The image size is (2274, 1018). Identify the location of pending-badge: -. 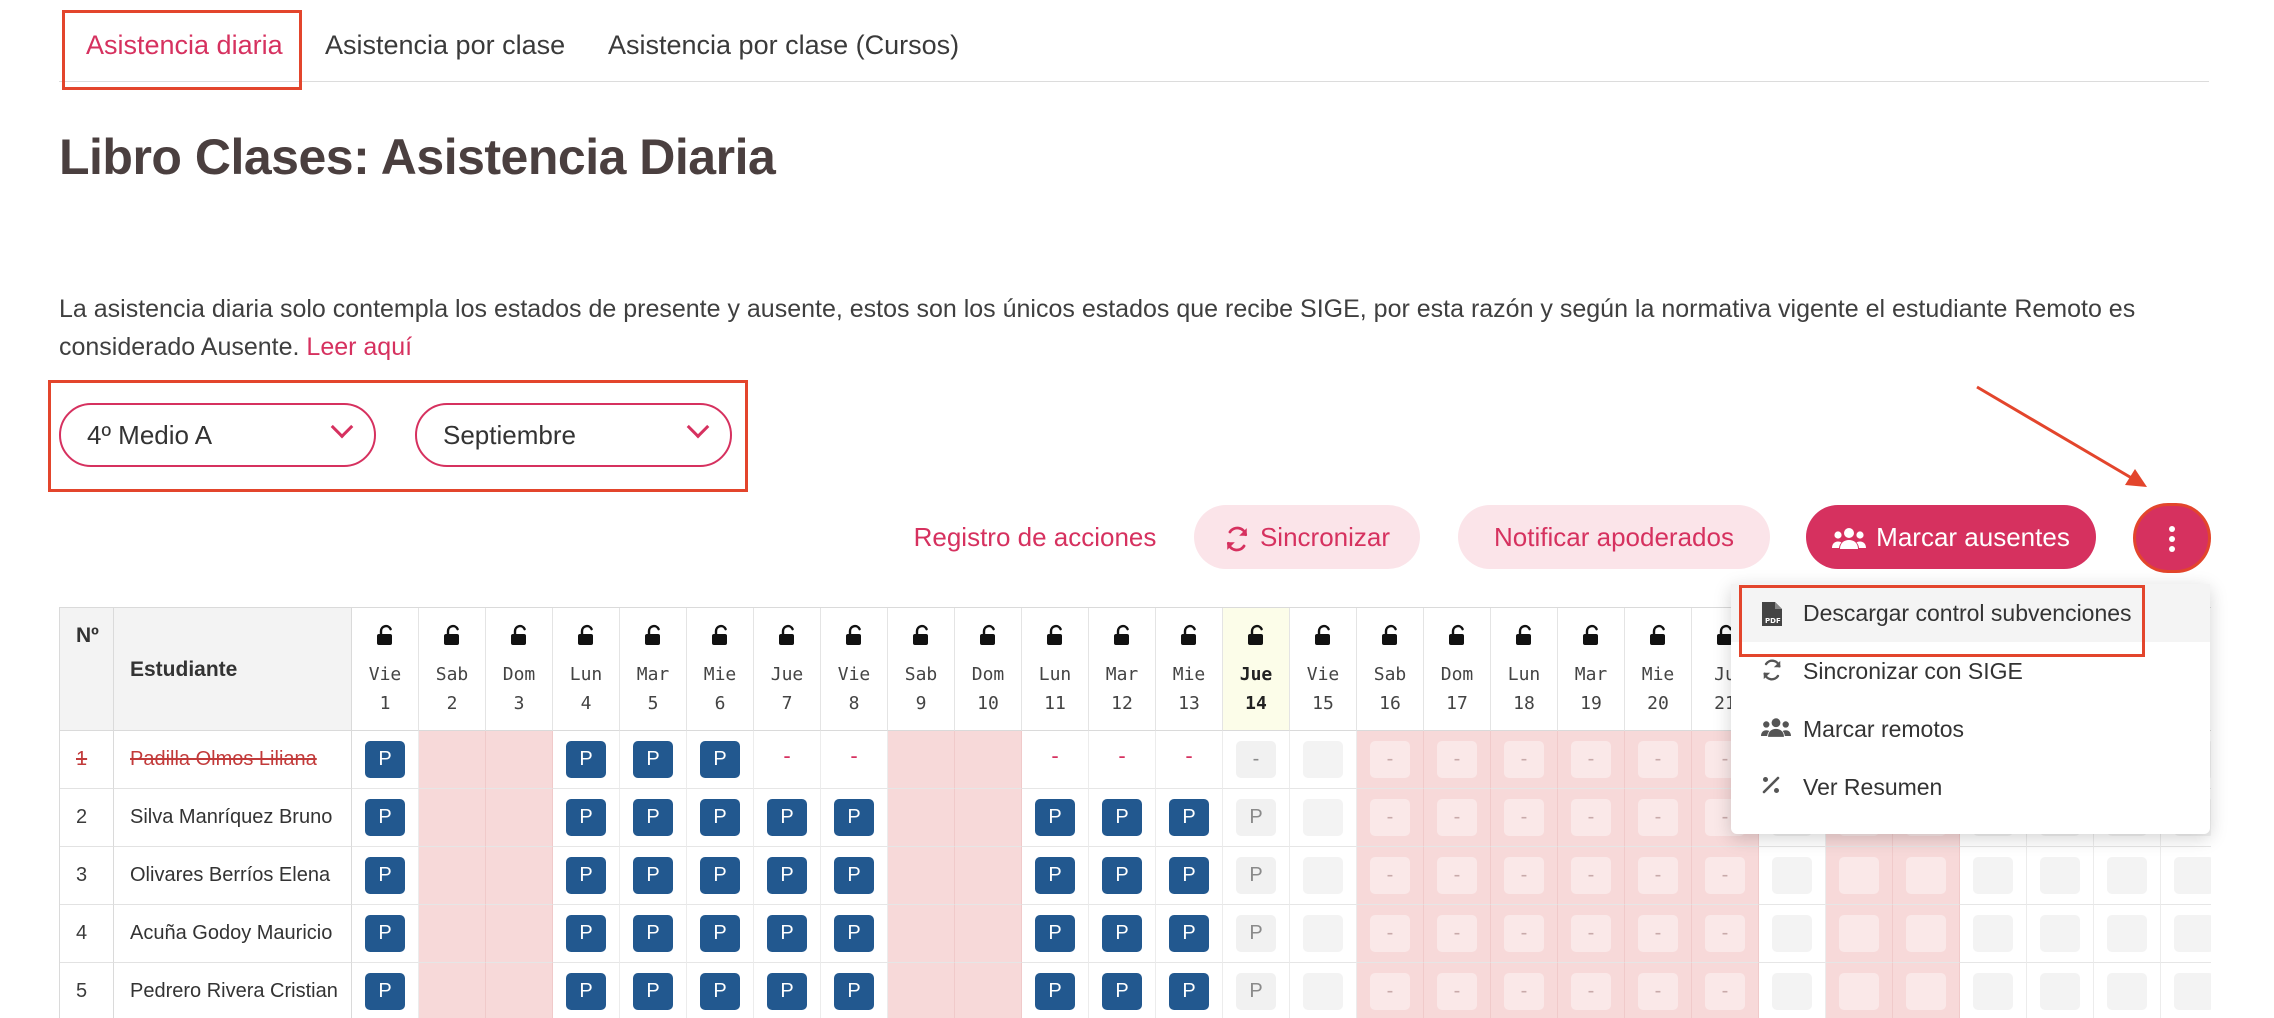
(1256, 759).